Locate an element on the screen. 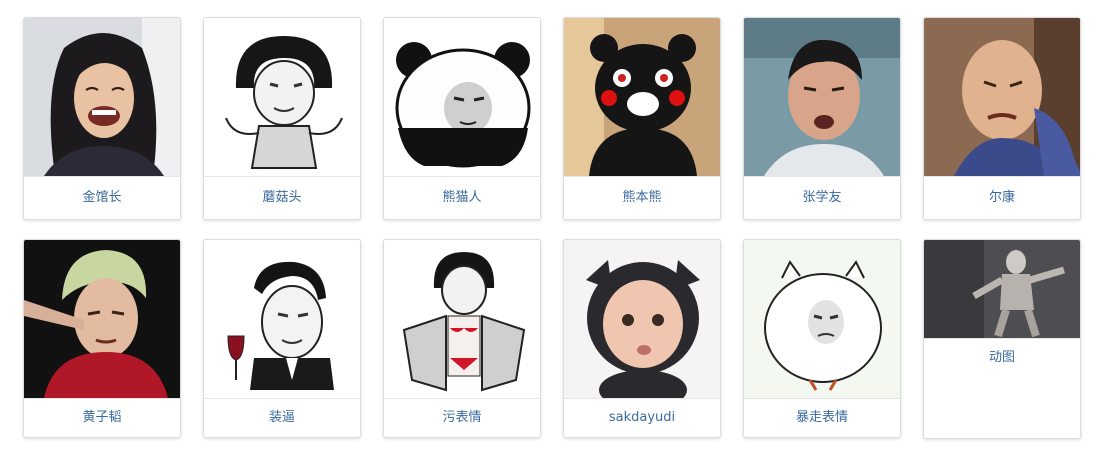 The height and width of the screenshot is (450, 1102). meme-card-dongtu: 动图 is located at coordinates (1002, 339).